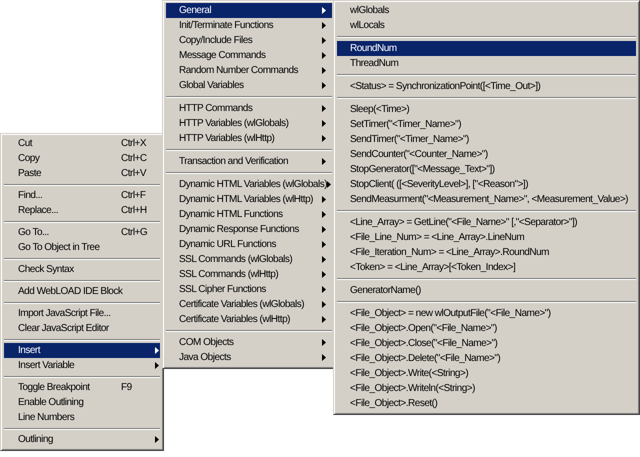 This screenshot has height=457, width=640. I want to click on menu-item: SendTimer("<Timer_Name>"), so click(486, 139).